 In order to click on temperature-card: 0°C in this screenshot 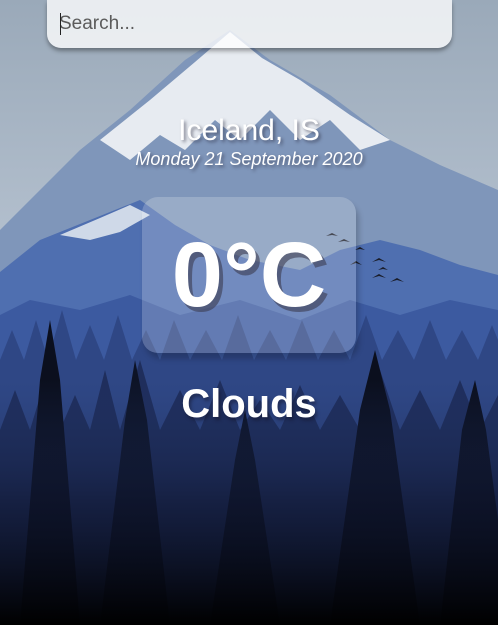, I will do `click(249, 275)`.